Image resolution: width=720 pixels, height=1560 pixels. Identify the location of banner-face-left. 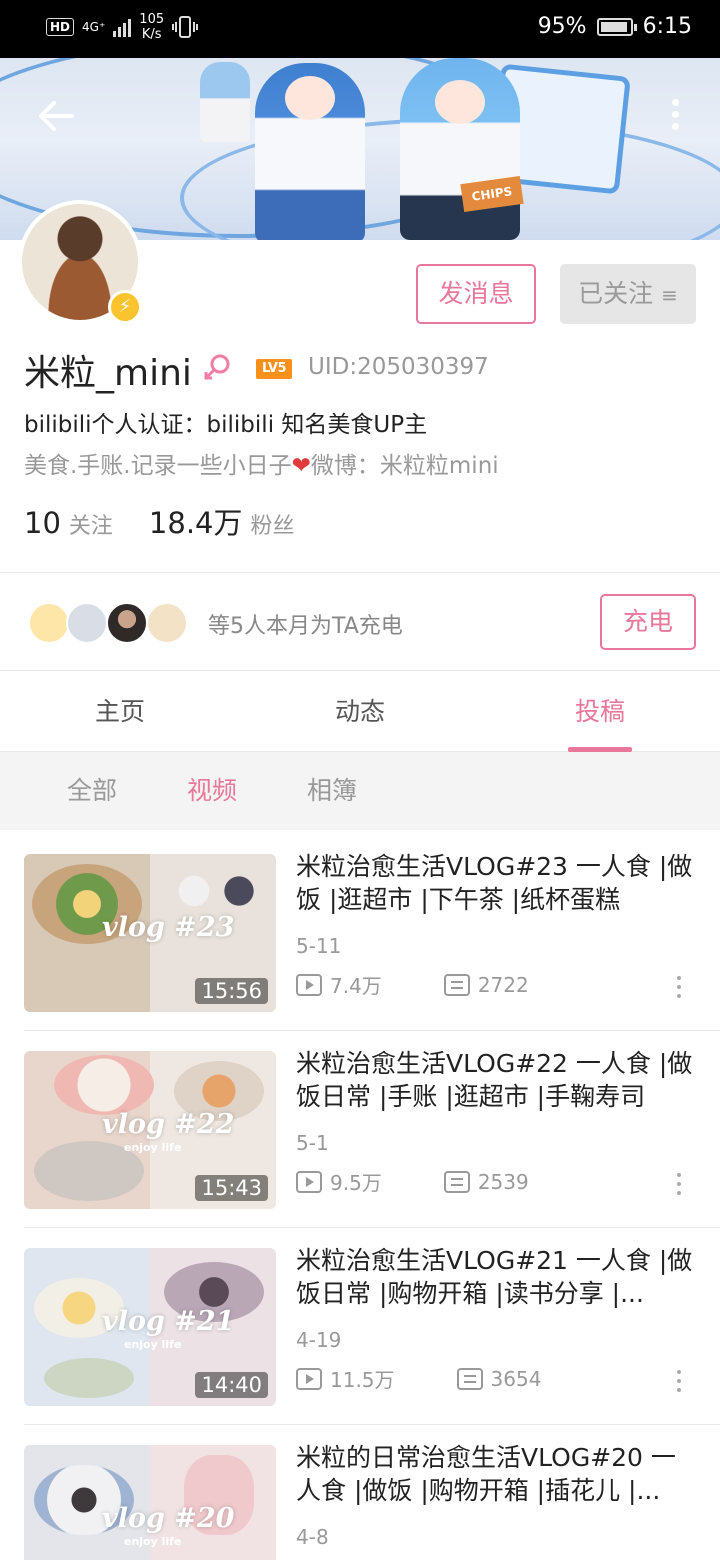
(310, 98).